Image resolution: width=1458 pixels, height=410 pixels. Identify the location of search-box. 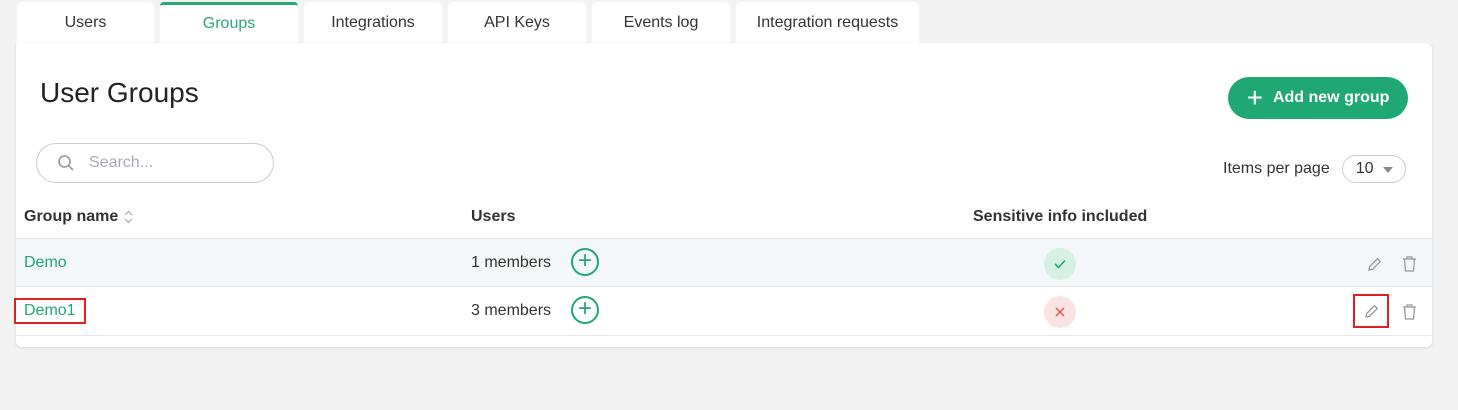
(155, 163).